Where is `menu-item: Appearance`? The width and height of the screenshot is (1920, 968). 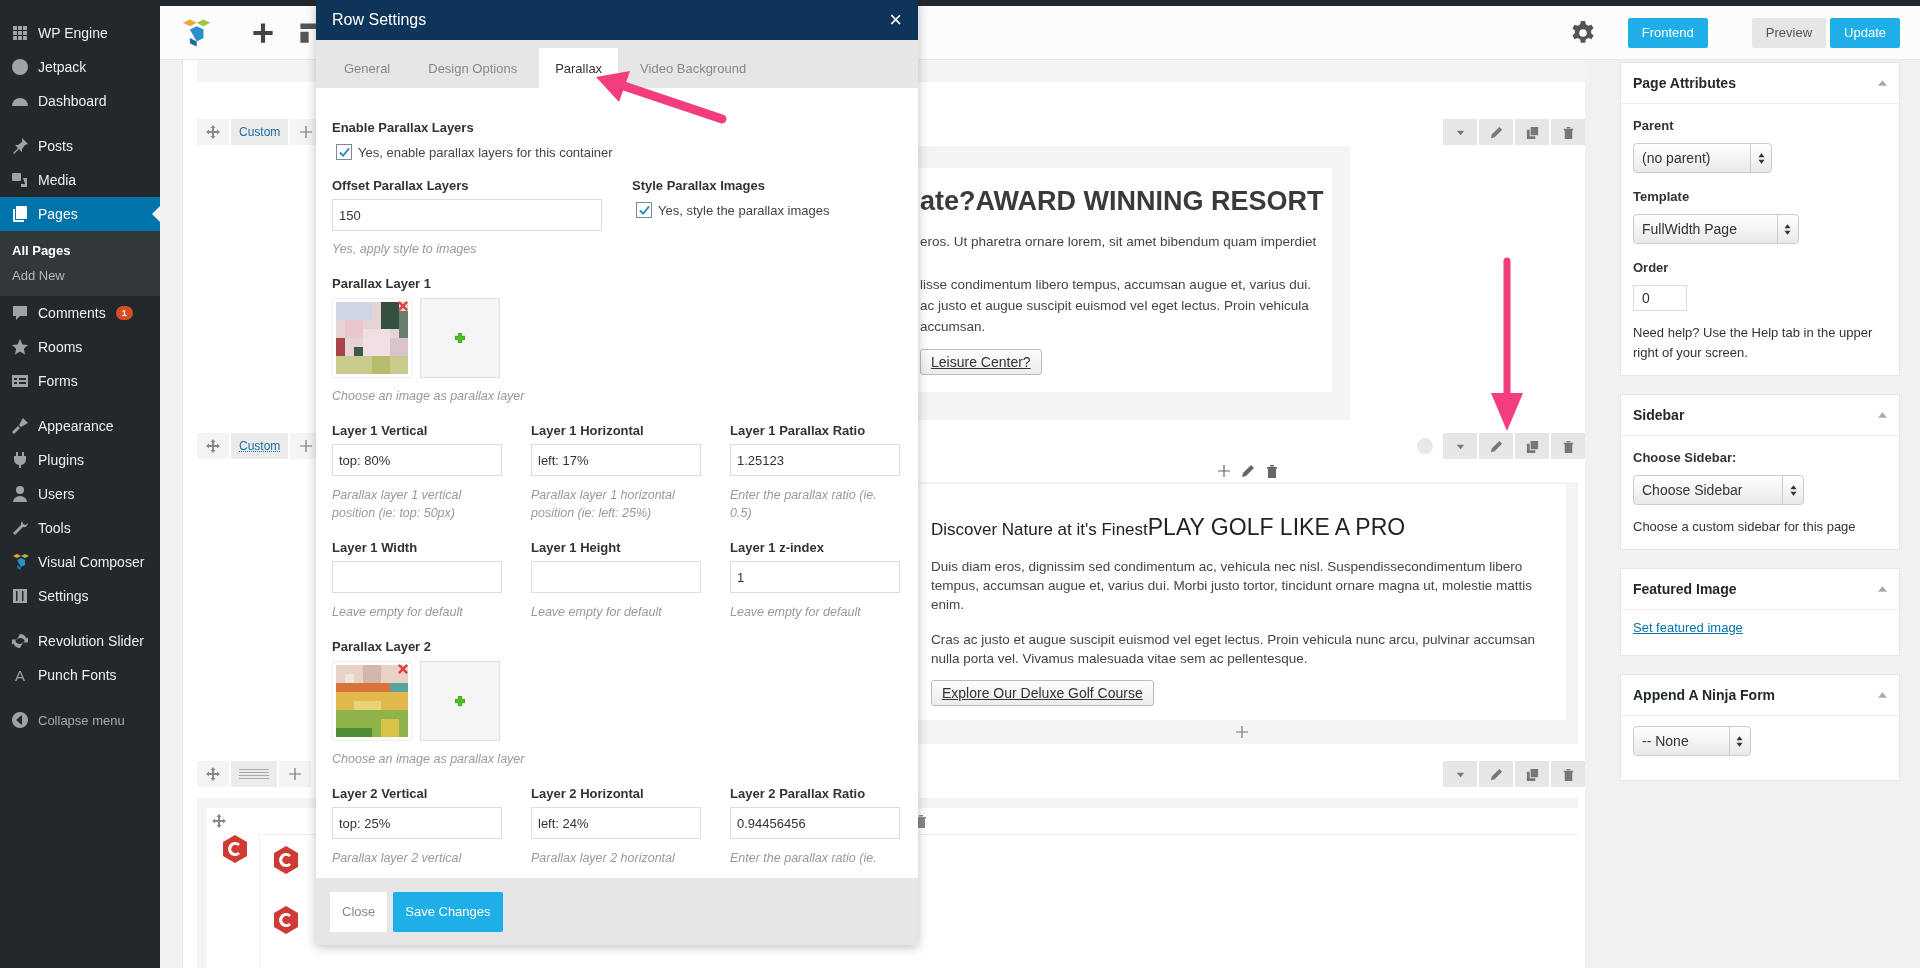
menu-item: Appearance is located at coordinates (80, 426).